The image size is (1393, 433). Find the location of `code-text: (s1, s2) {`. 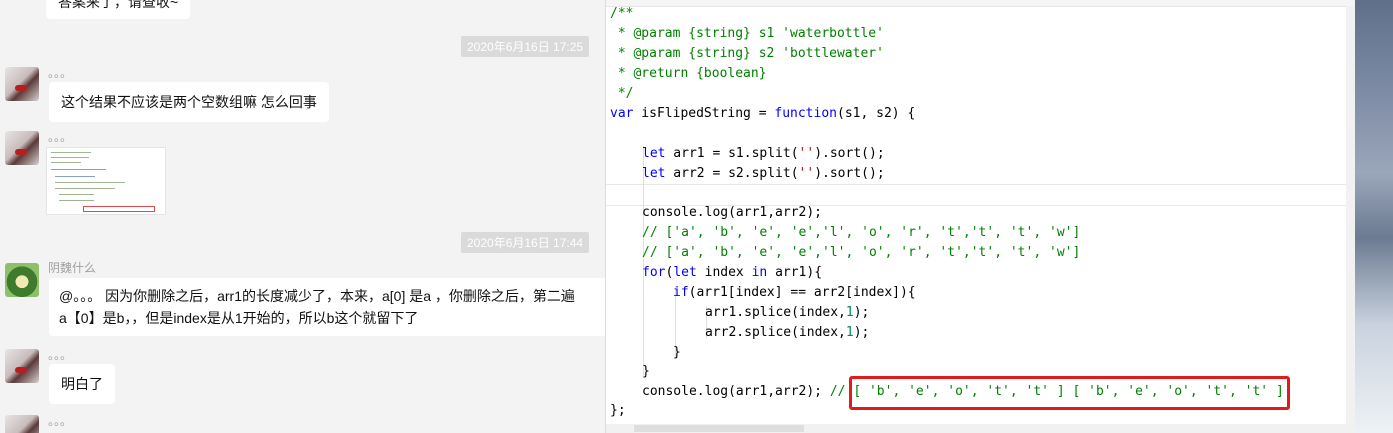

code-text: (s1, s2) { is located at coordinates (876, 113).